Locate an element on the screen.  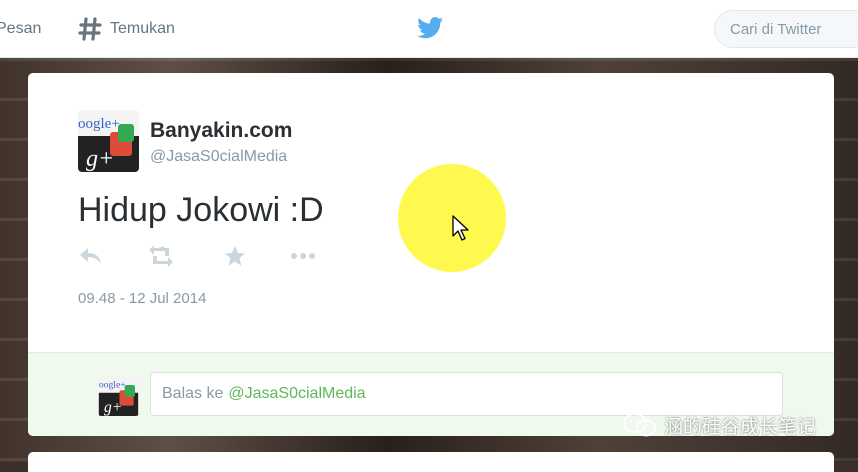
watermark: 涵的硅谷成长笔记 is located at coordinates (719, 425).